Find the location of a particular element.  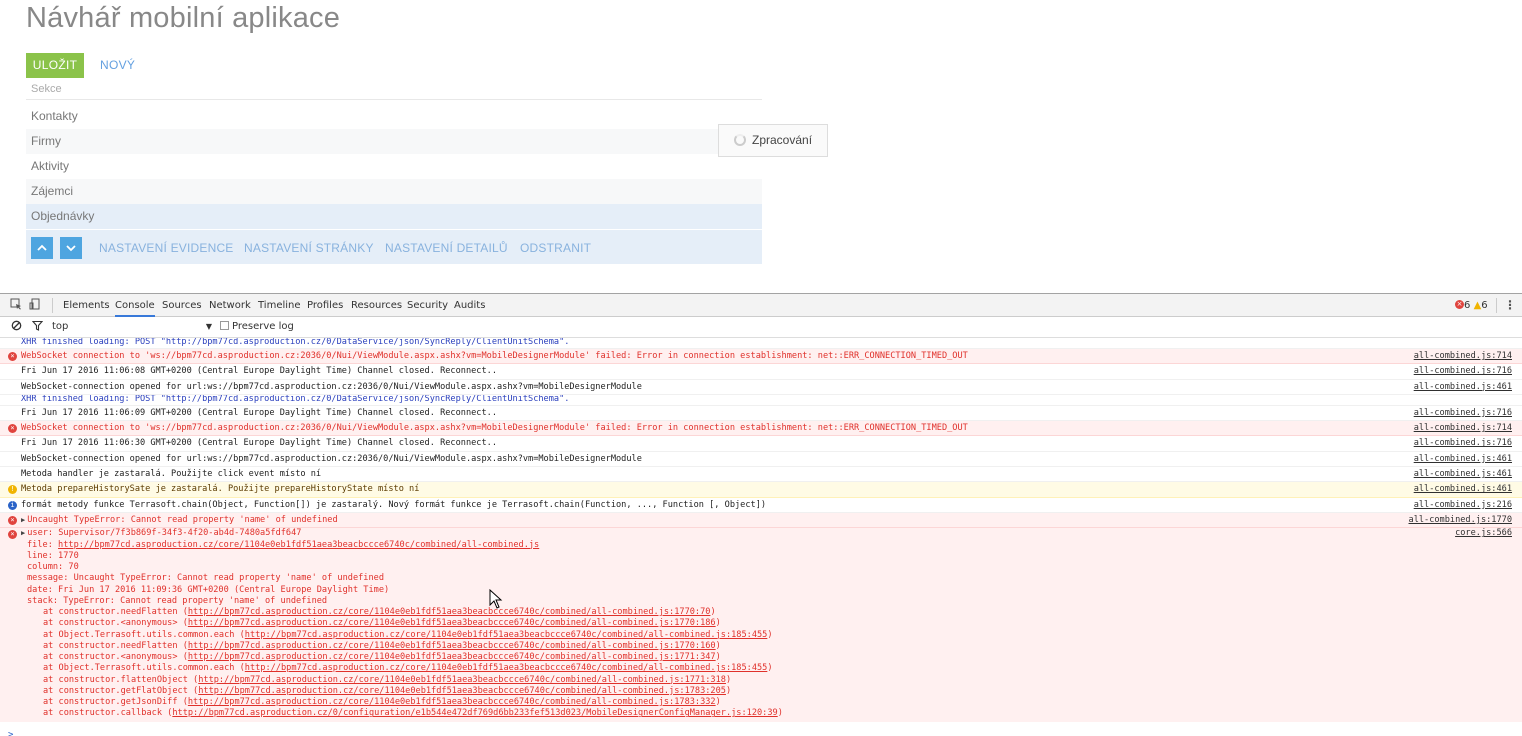

context-select: top ▼ is located at coordinates (132, 327).